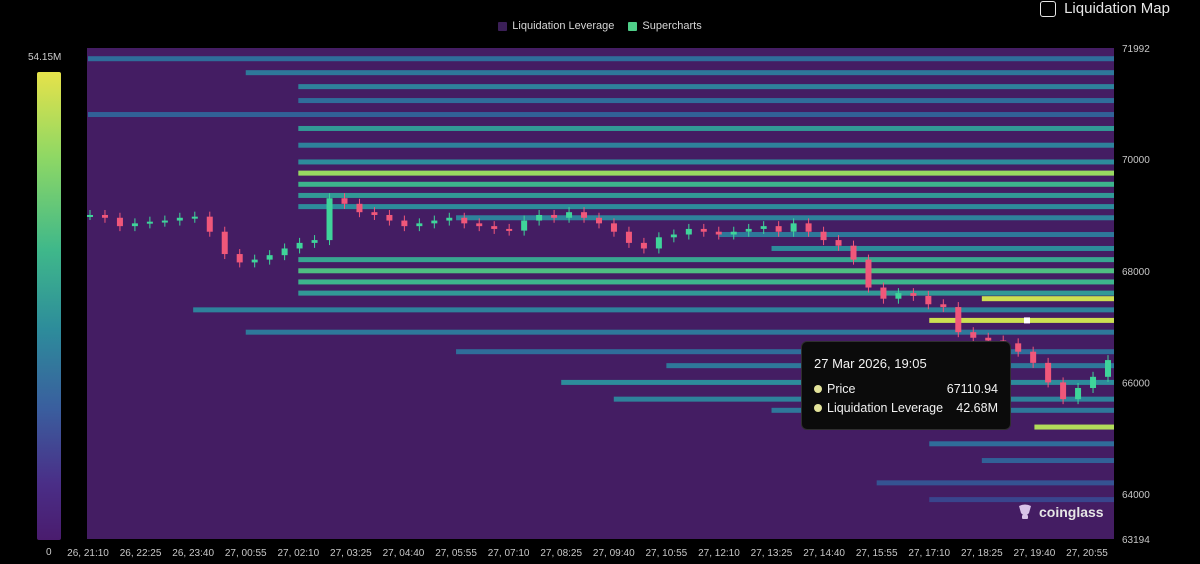  I want to click on legend-swatch-liquidation-leverage, so click(503, 26).